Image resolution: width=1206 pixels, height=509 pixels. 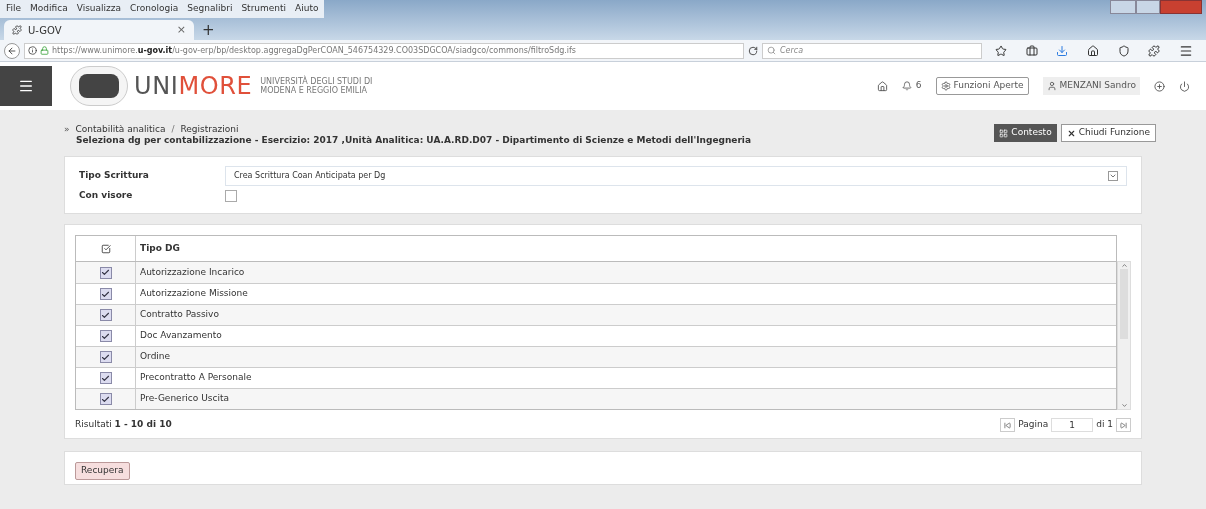 What do you see at coordinates (596, 314) in the screenshot?
I see `table-row: Contratto Passivo` at bounding box center [596, 314].